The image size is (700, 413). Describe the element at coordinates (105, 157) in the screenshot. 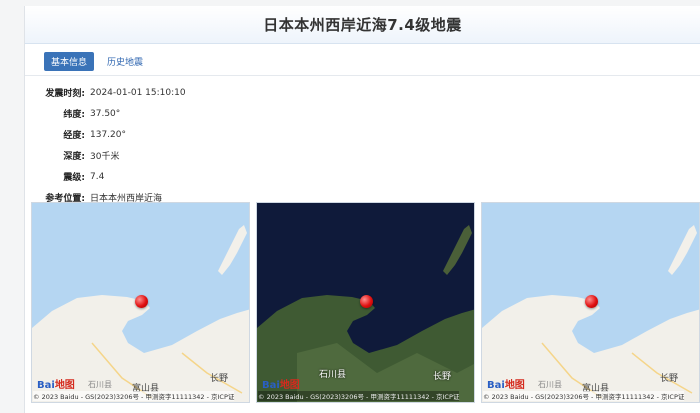

I see `info-value: 30千米` at that location.